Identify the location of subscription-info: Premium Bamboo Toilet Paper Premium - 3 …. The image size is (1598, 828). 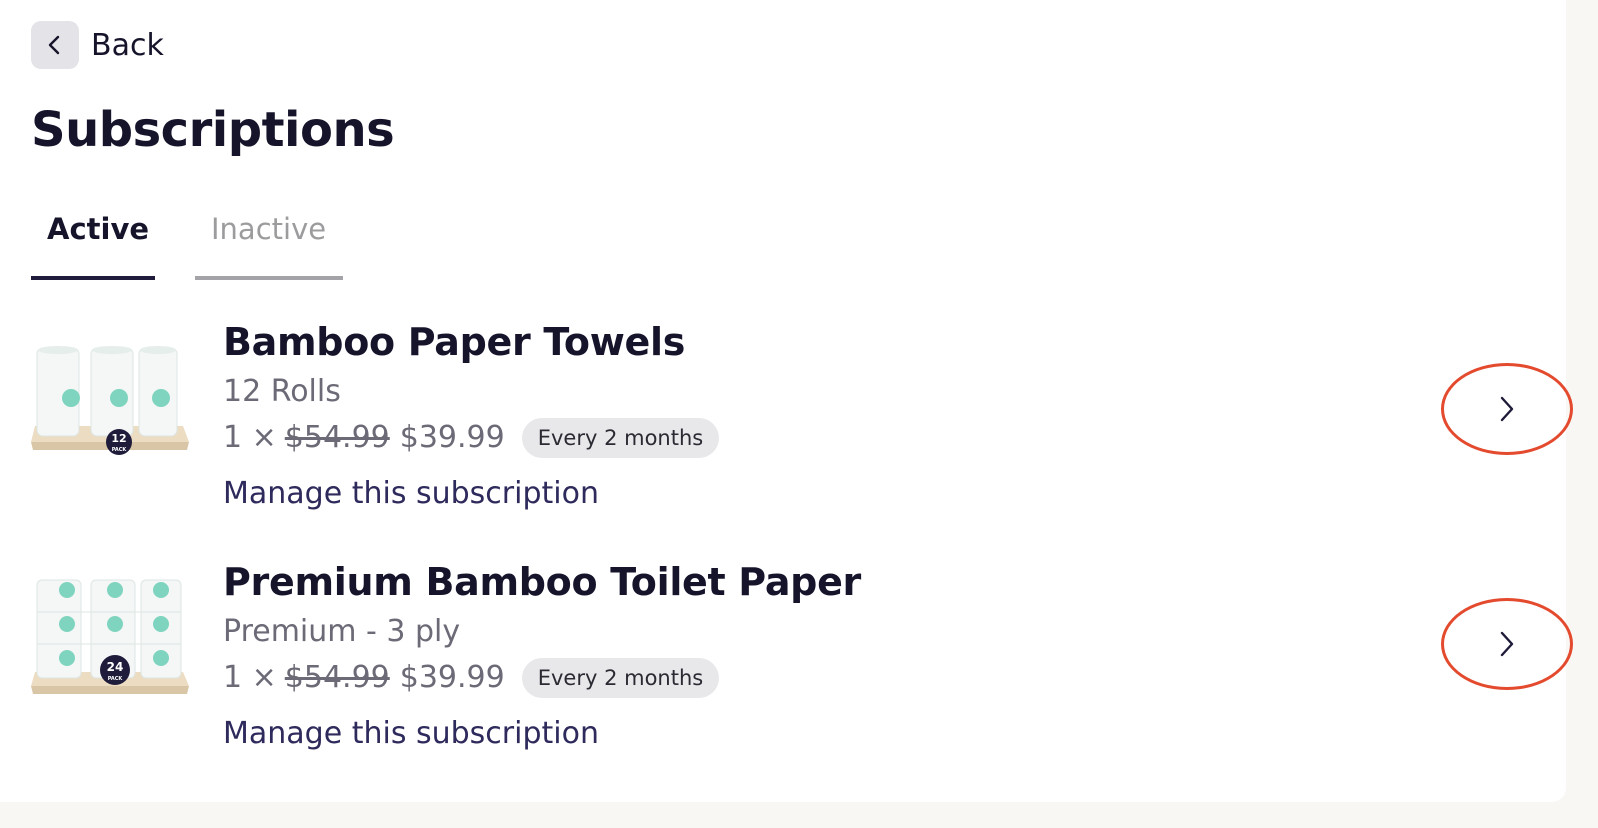
(542, 656).